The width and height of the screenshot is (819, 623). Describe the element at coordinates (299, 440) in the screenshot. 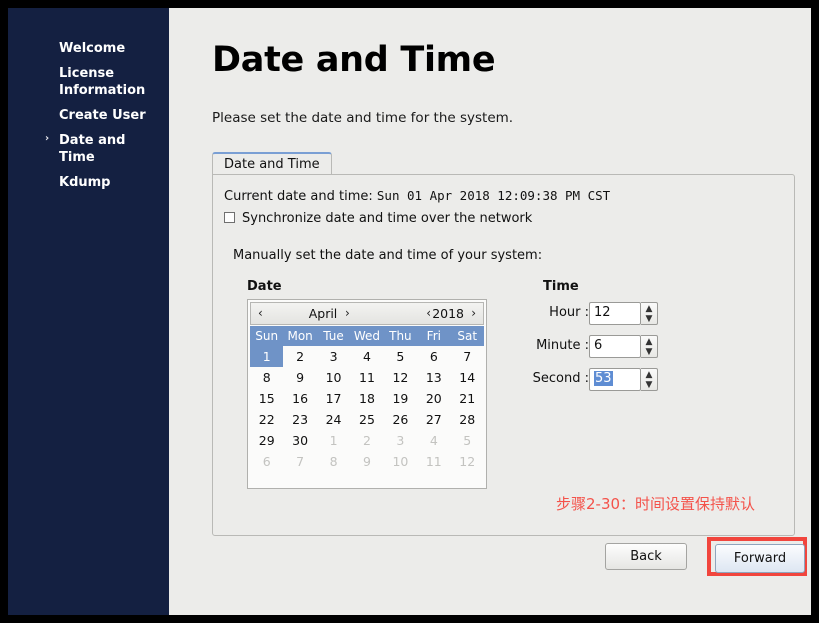

I see `calendar-day: 30` at that location.